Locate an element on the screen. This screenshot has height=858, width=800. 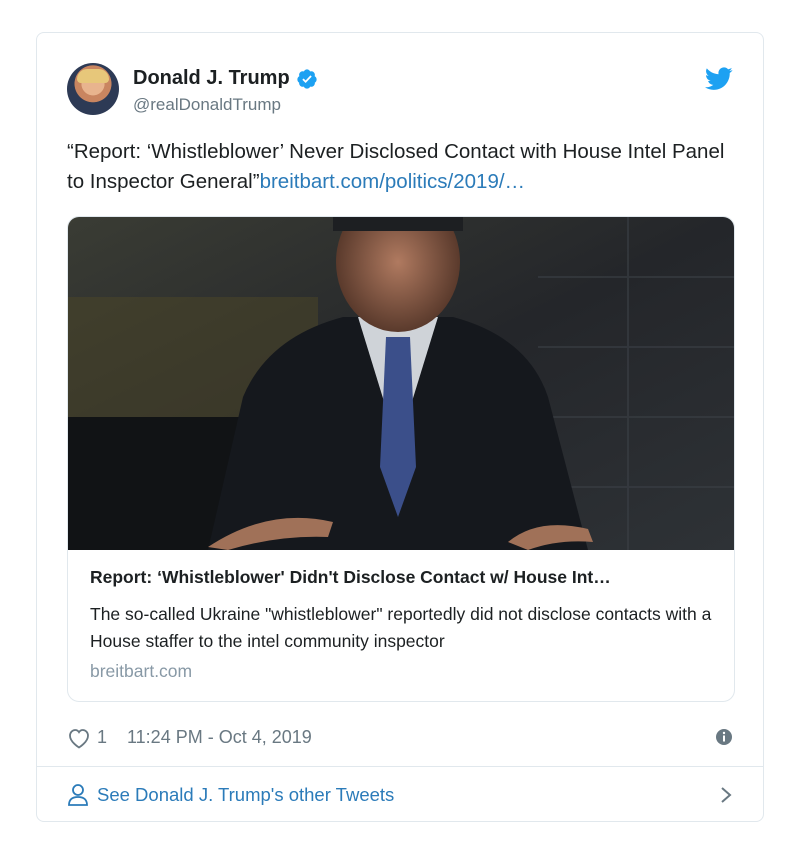
tweet-header: Donald J. Trump @realDonaldTrump is located at coordinates (400, 93).